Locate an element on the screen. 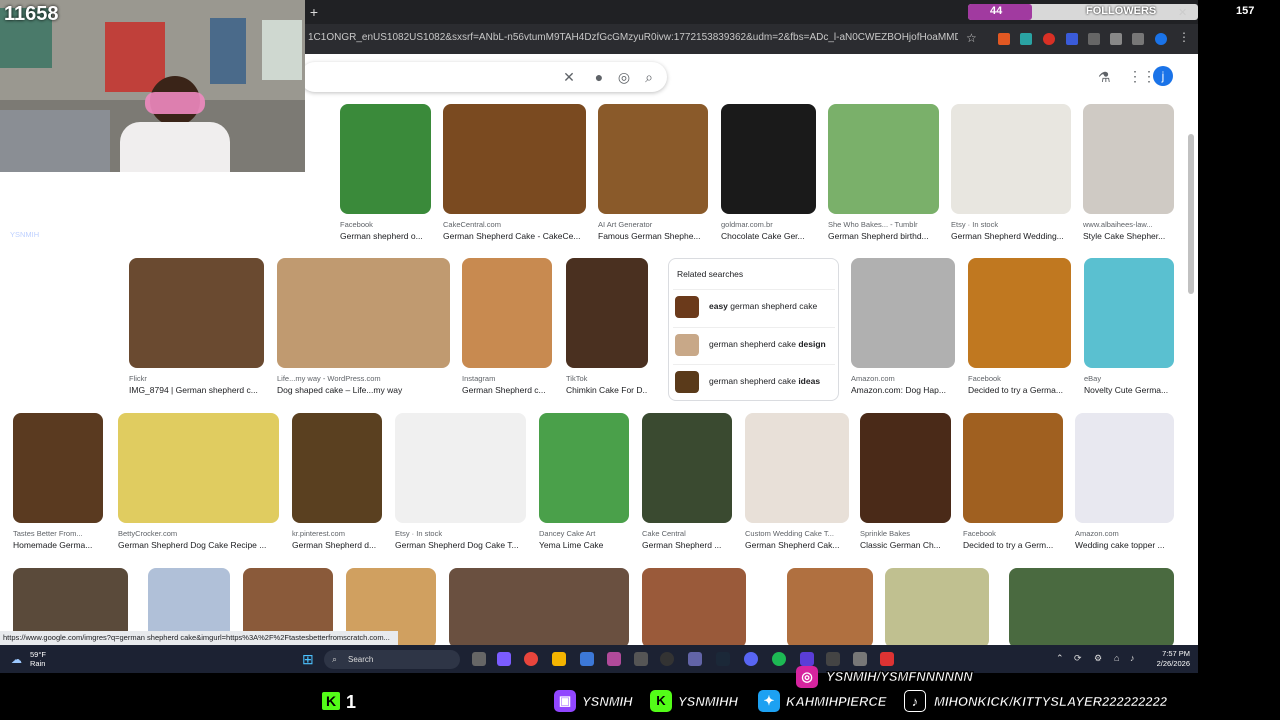  image-result: Dancey Cake Art Yema Lime Cake is located at coordinates (584, 483).